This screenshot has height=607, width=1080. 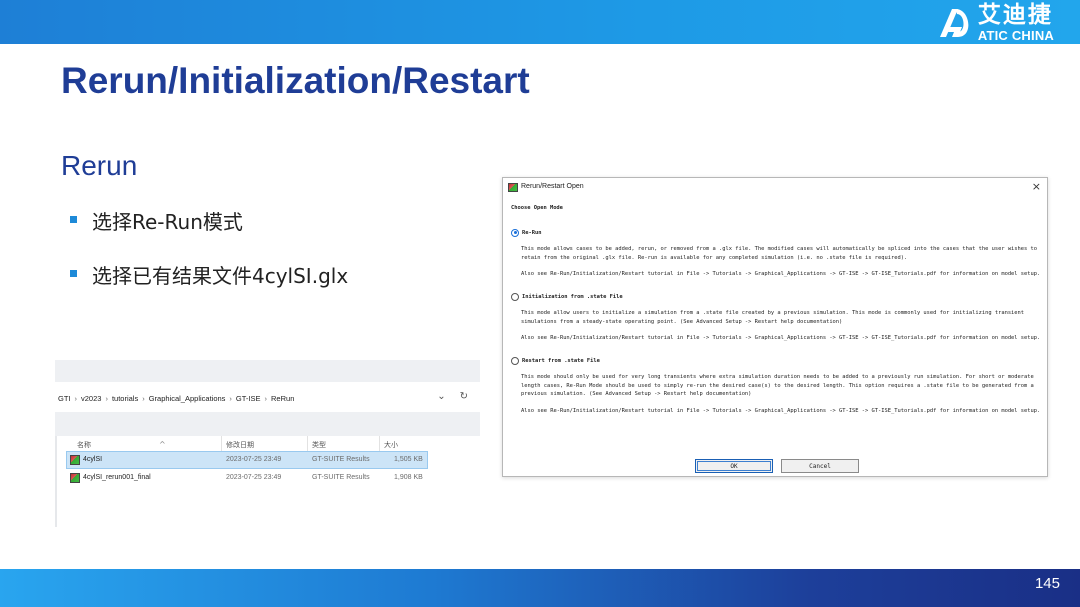 I want to click on brand-name-en: ATIC CHINA, so click(x=1015, y=35).